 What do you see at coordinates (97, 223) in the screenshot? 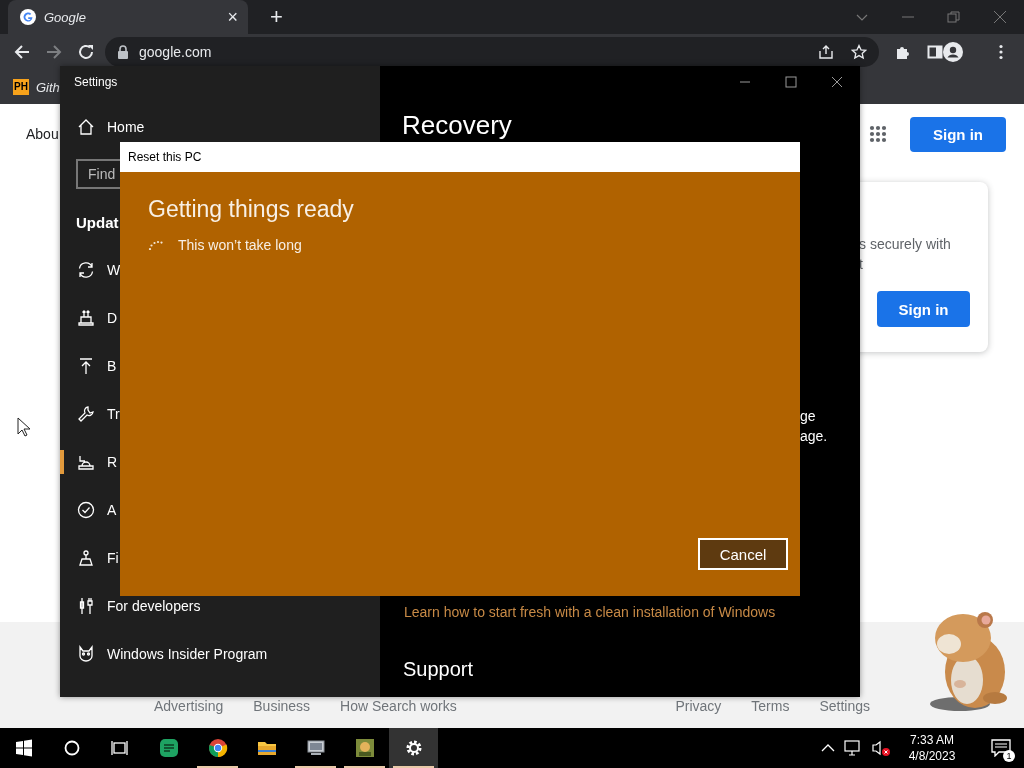
I see `section-heading: Updat` at bounding box center [97, 223].